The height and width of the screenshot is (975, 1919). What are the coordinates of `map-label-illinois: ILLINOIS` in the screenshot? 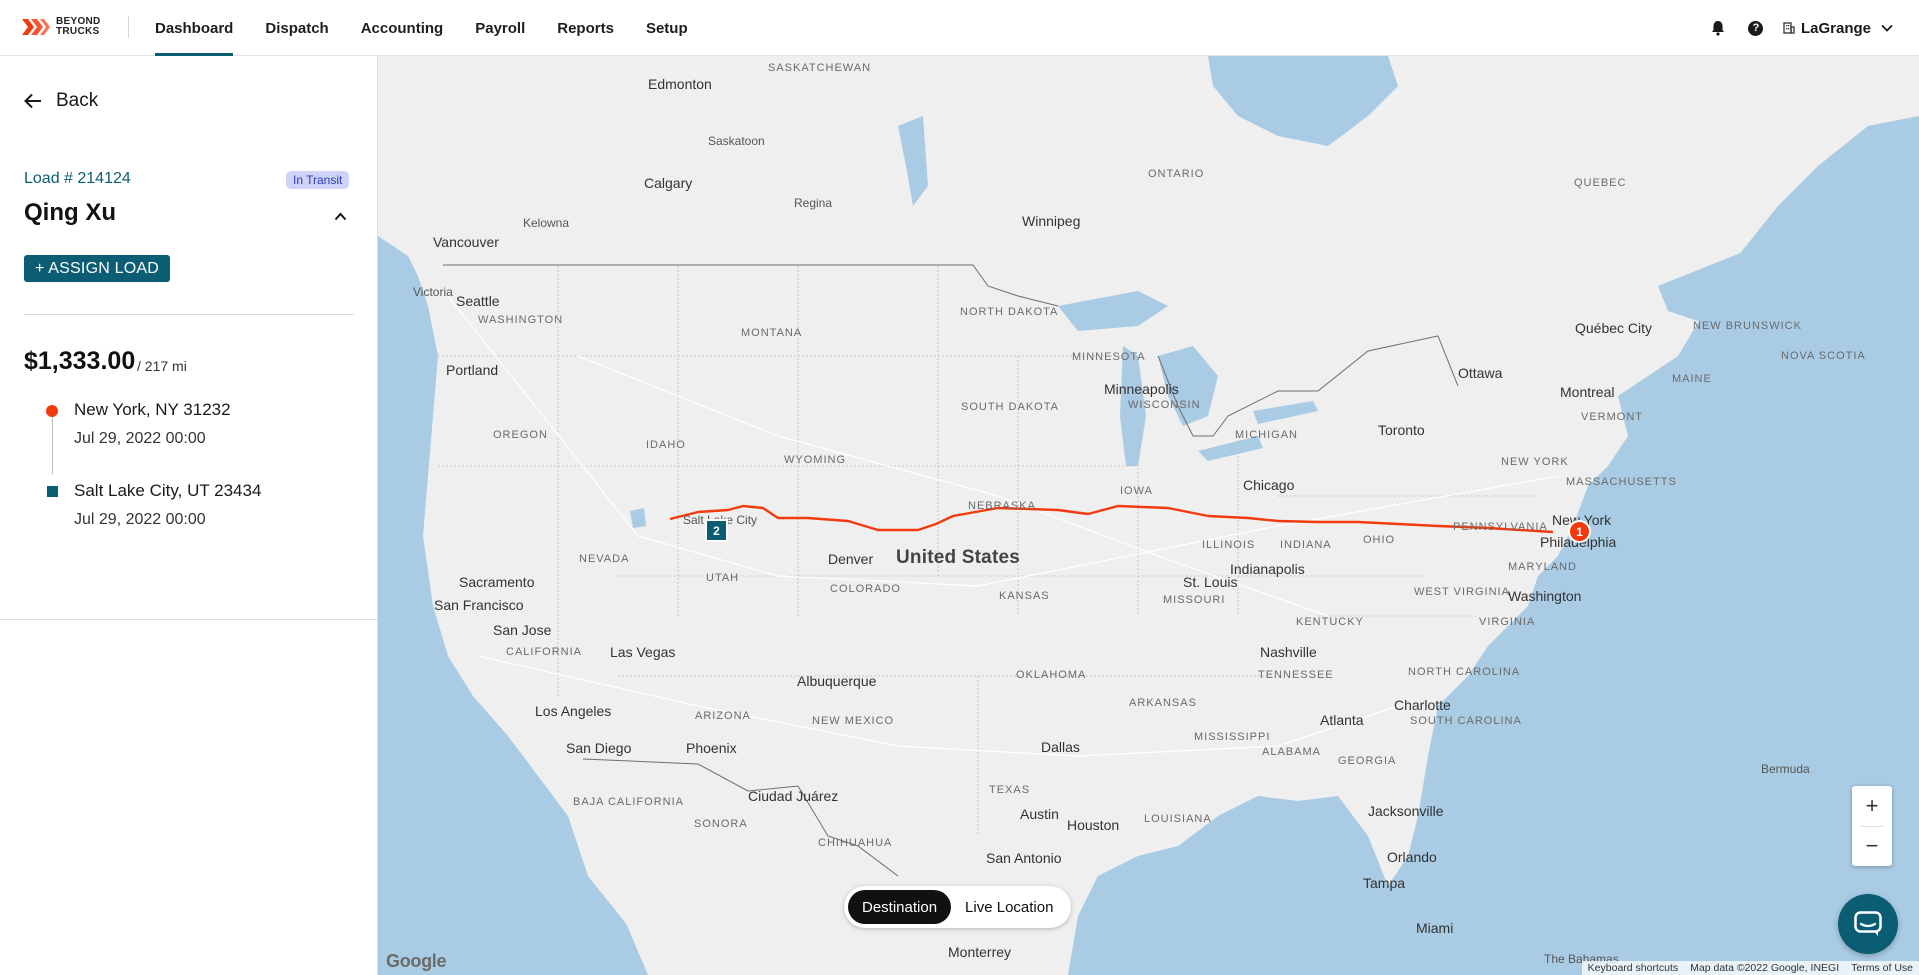 It's located at (1229, 545).